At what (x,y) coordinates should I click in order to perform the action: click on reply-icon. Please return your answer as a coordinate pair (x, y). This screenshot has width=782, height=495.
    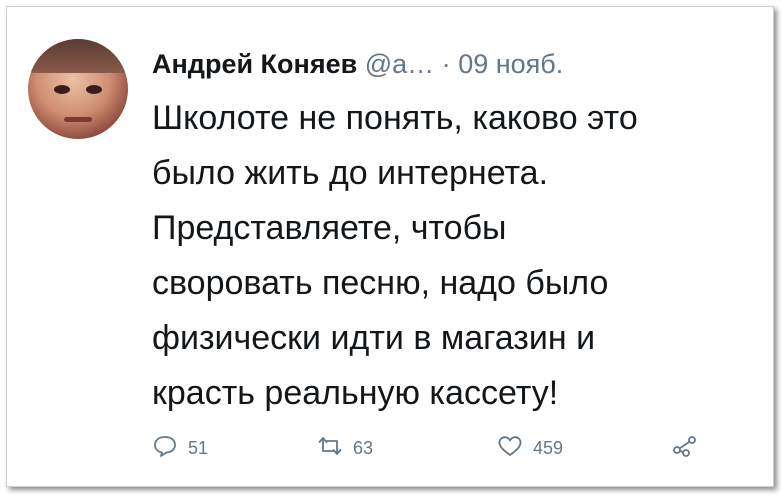
    Looking at the image, I should click on (165, 448).